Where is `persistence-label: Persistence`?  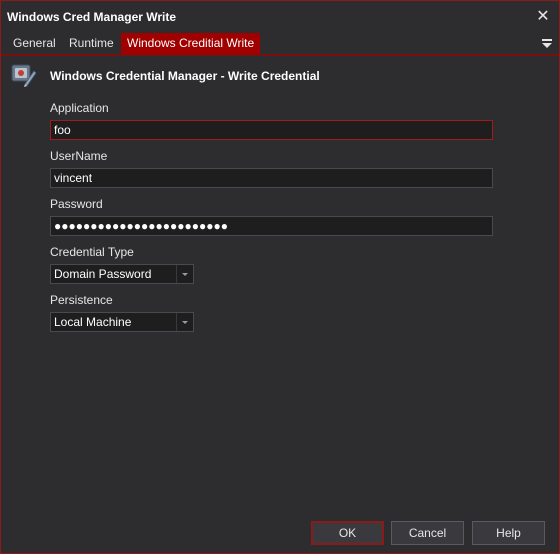
persistence-label: Persistence is located at coordinates (81, 300).